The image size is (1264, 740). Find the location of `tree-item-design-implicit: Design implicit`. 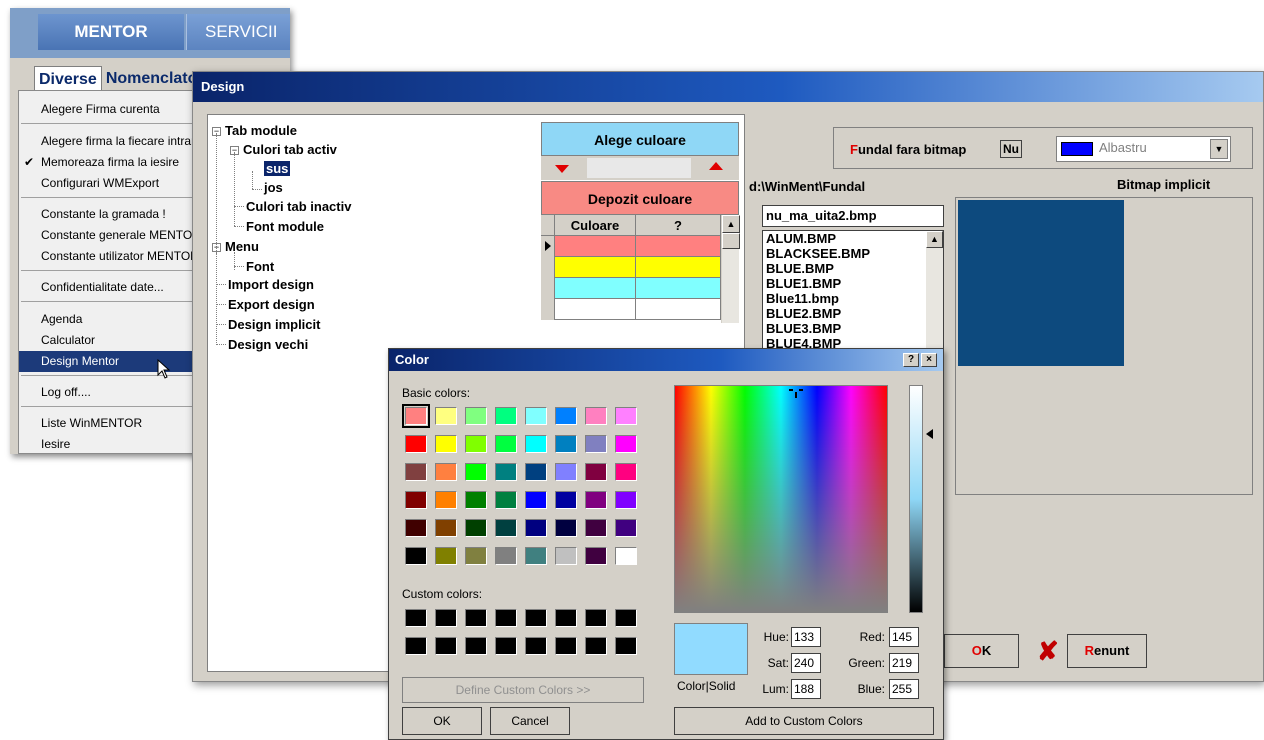

tree-item-design-implicit: Design implicit is located at coordinates (274, 324).